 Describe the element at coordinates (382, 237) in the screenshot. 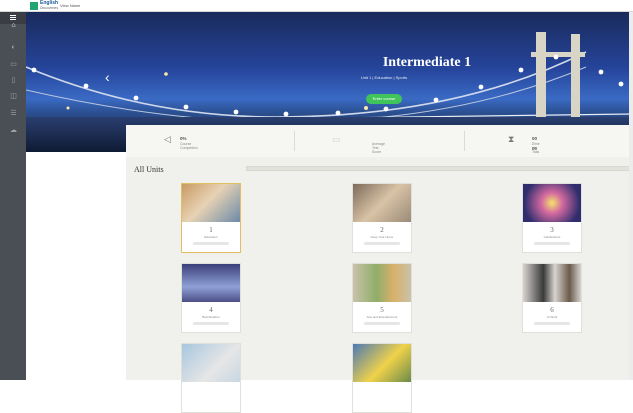

I see `unit-name: Keep Your Home` at that location.